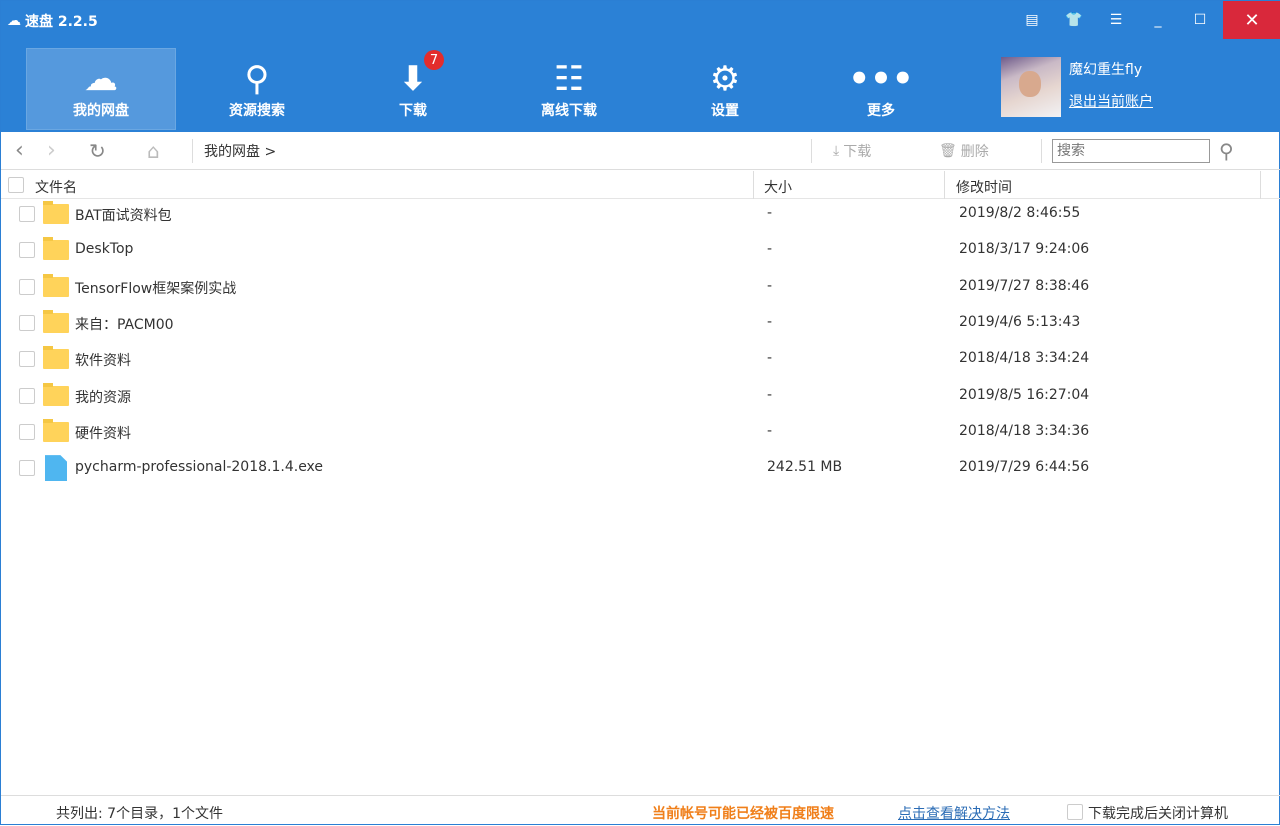 The height and width of the screenshot is (826, 1280). What do you see at coordinates (964, 151) in the screenshot?
I see `delete-button: 🗑 删除` at bounding box center [964, 151].